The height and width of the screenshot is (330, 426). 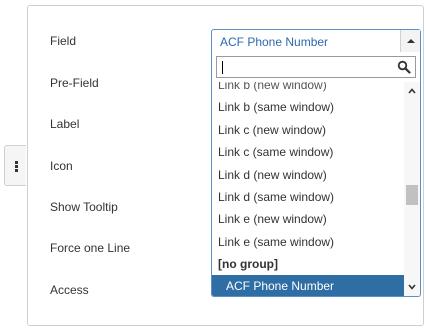 I want to click on field-select: ACF Phone Number, so click(x=316, y=41).